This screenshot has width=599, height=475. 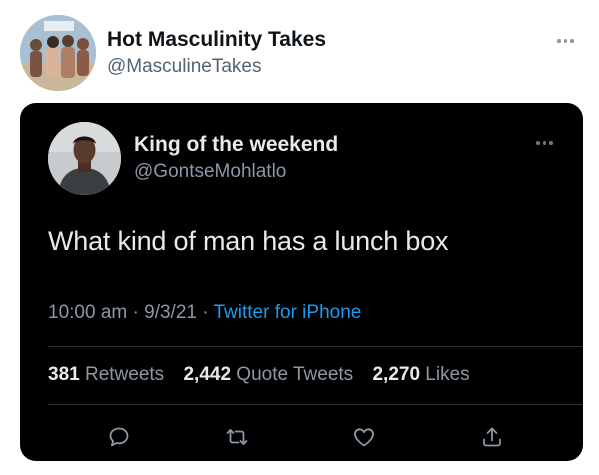 What do you see at coordinates (248, 241) in the screenshot?
I see `tweet-text: What kind of man has a lunch box` at bounding box center [248, 241].